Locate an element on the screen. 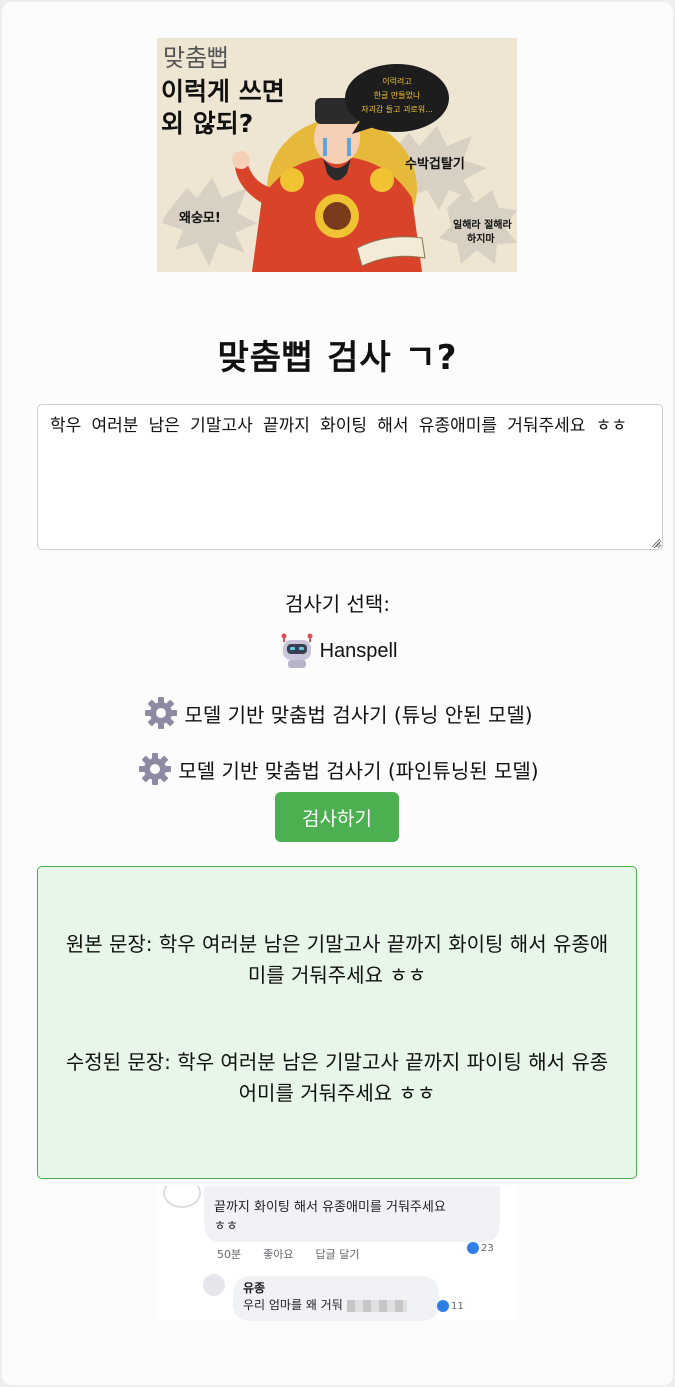  checker-option-base-model: 모델 기반 맞춤법 검사기 (튜닝 안된 모델) is located at coordinates (337, 713).